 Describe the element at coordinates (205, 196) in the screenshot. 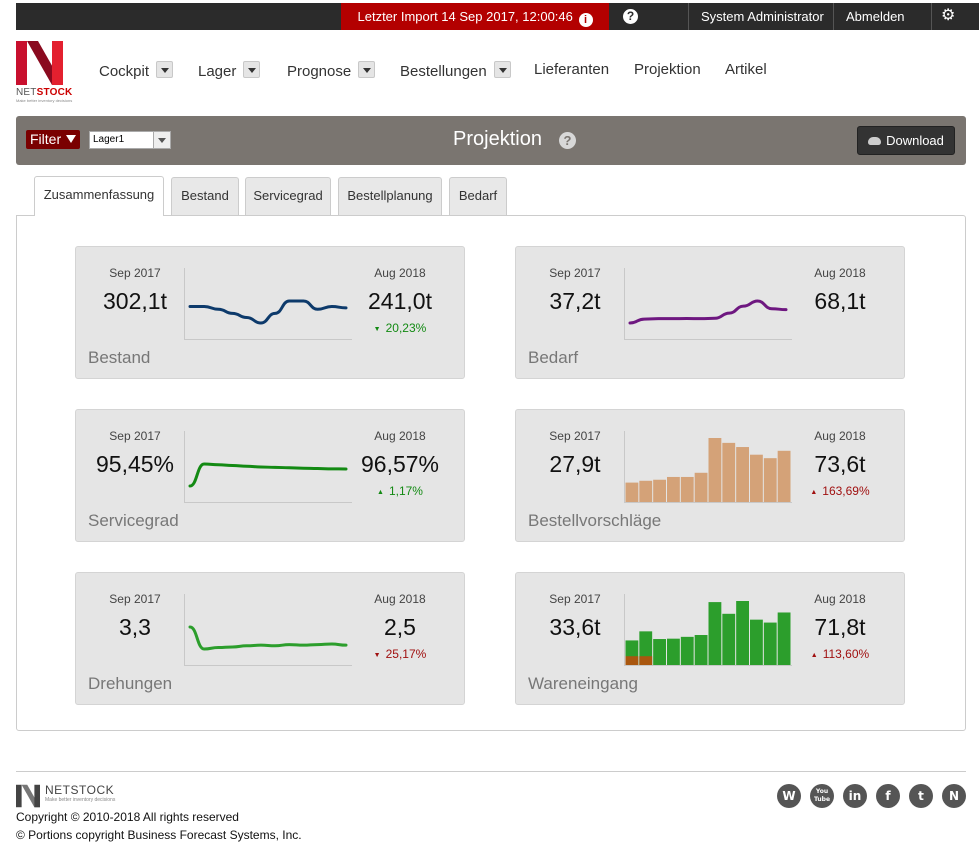

I see `tab-1: Bestand` at that location.